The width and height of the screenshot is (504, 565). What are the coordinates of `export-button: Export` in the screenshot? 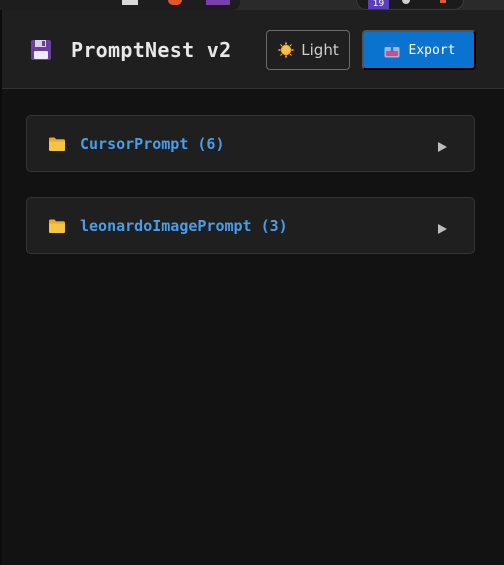 It's located at (419, 50).